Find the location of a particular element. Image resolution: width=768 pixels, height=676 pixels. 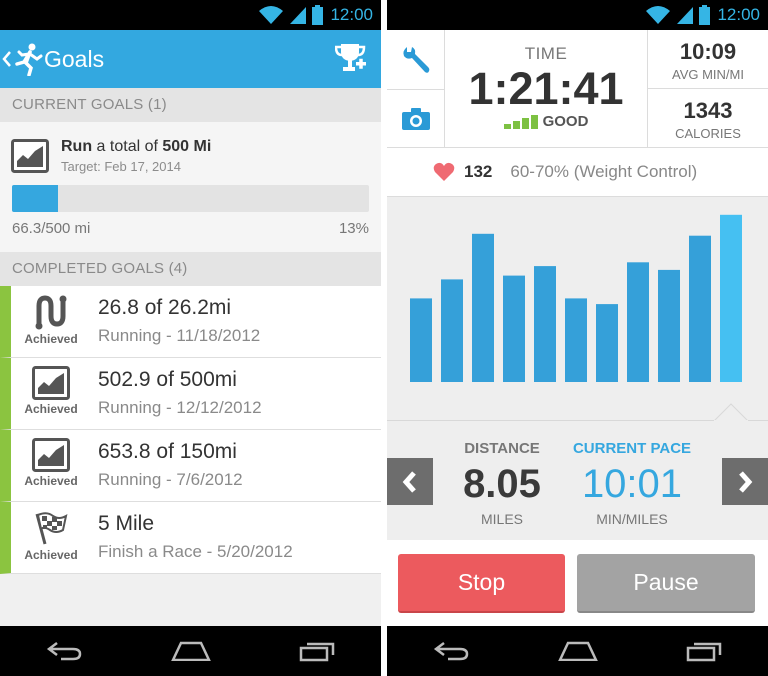

next-stat-button is located at coordinates (745, 481).